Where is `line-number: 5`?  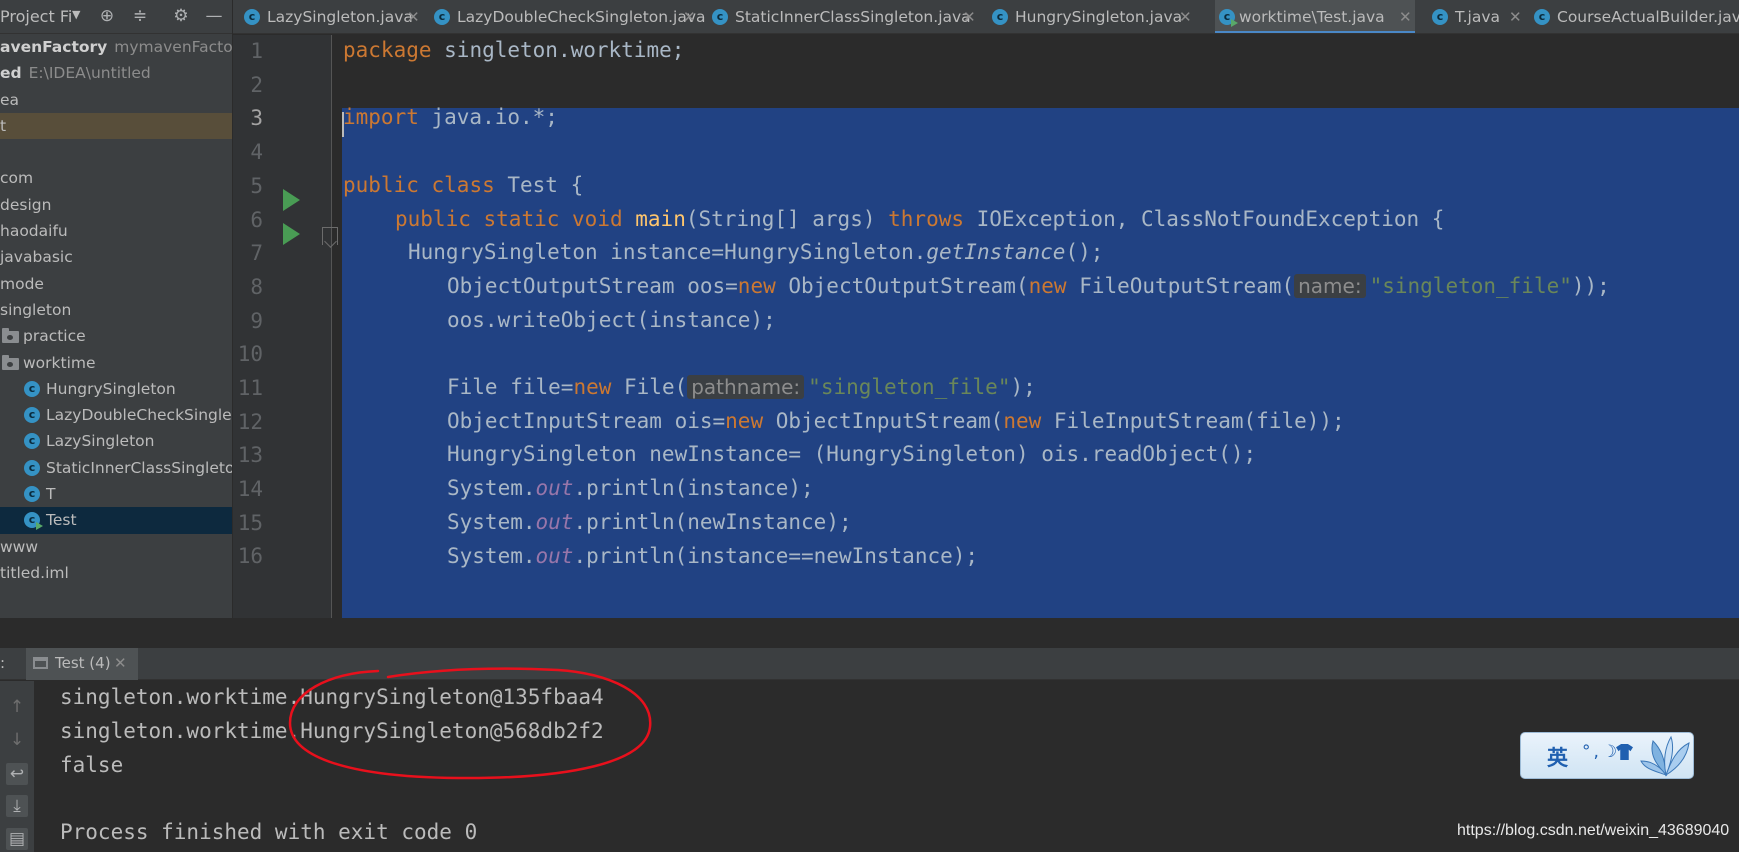 line-number: 5 is located at coordinates (256, 186).